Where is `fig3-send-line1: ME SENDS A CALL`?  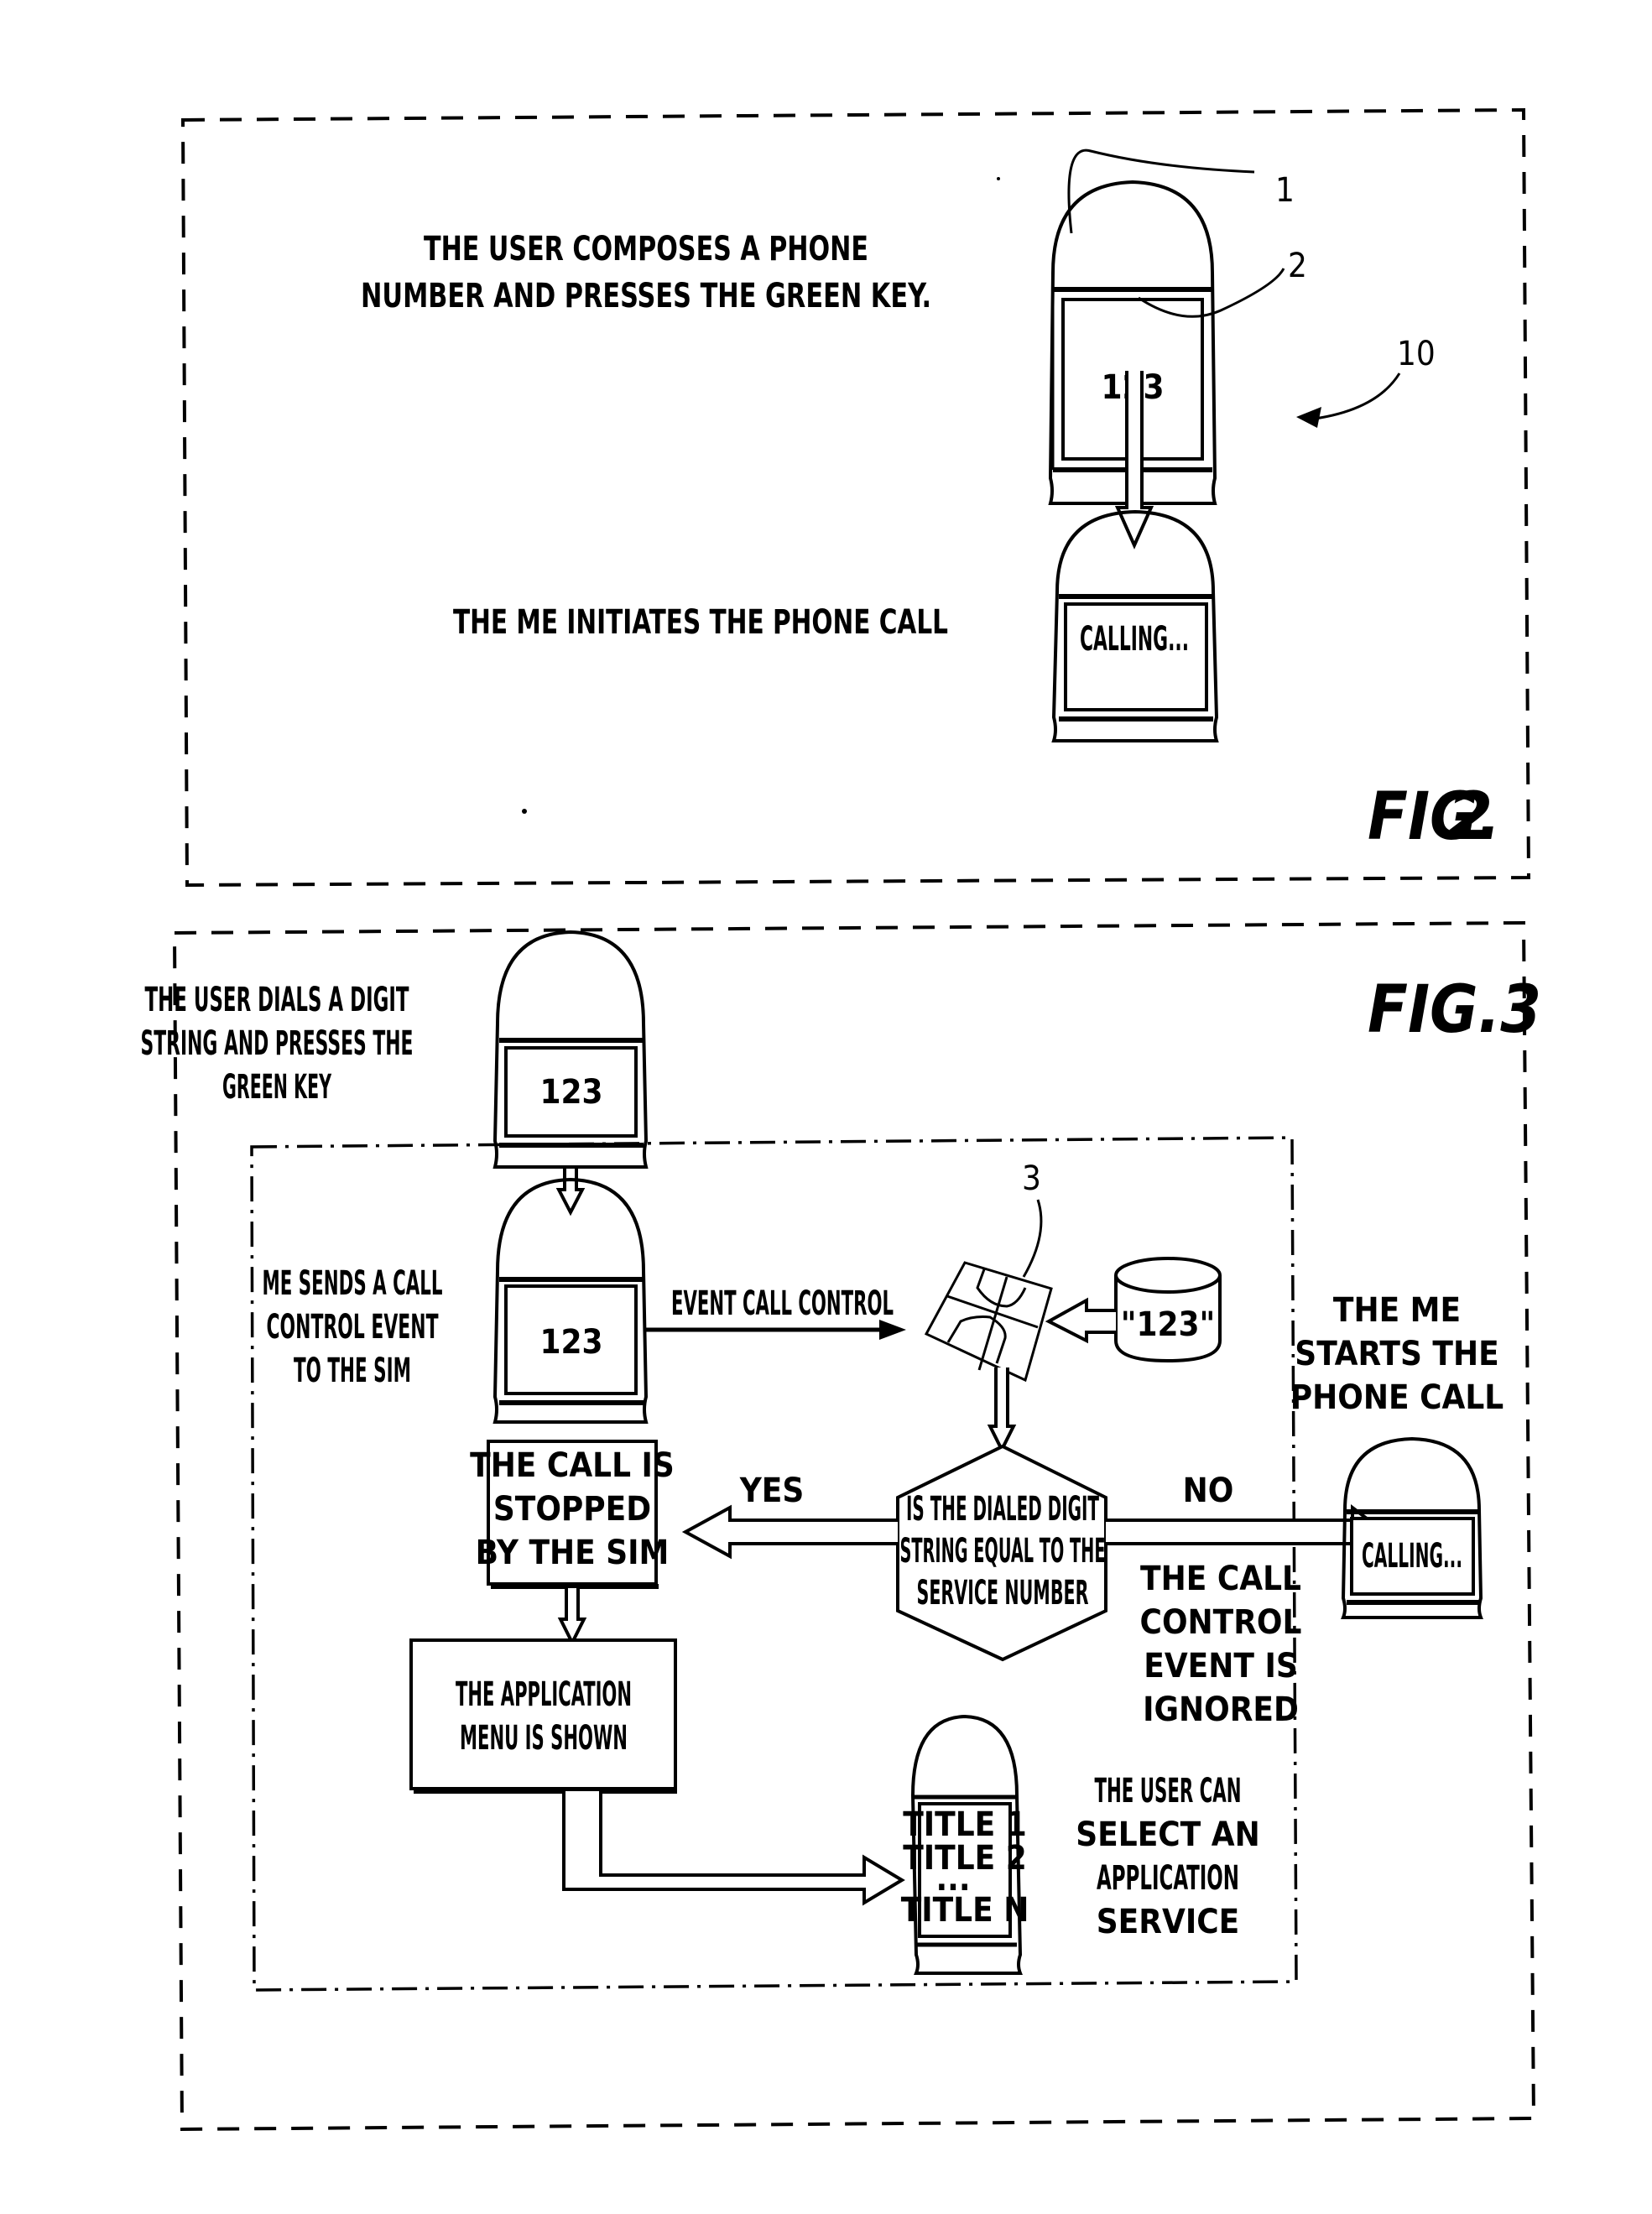
fig3-send-line1: ME SENDS A CALL is located at coordinates (353, 1283).